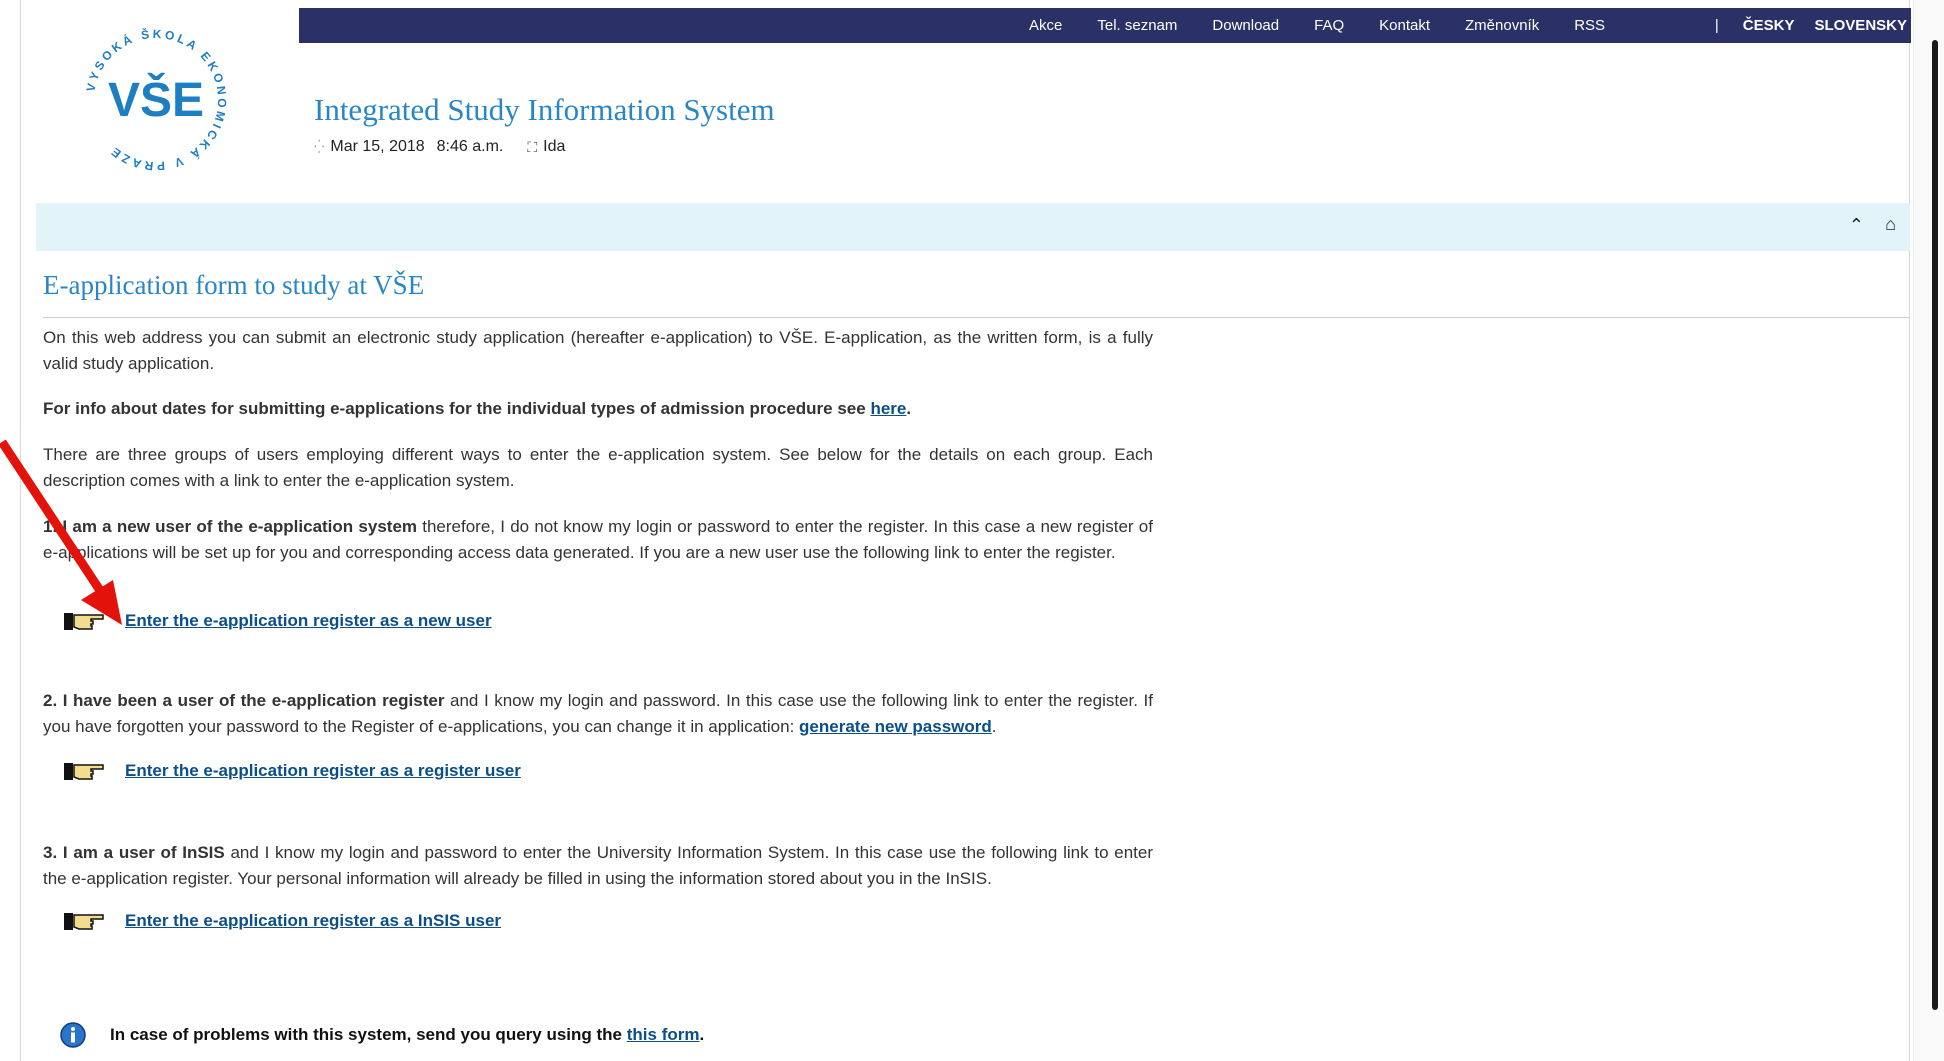  I want to click on nav-link-tel-seznam: Tel. seznam, so click(1137, 25).